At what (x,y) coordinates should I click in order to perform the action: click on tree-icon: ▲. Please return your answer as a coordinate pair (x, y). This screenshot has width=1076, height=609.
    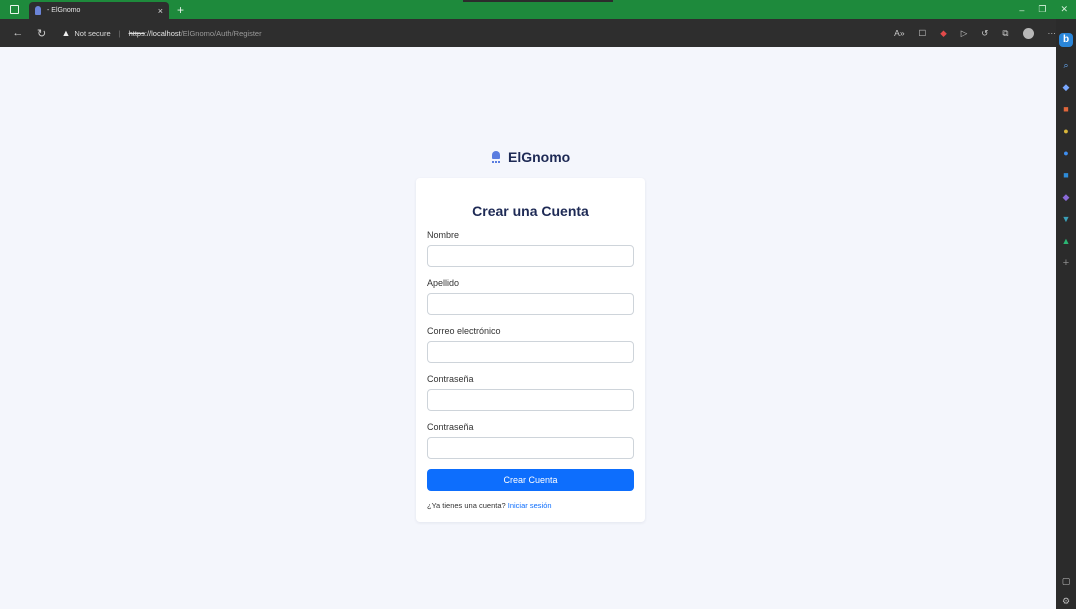
    Looking at the image, I should click on (1066, 241).